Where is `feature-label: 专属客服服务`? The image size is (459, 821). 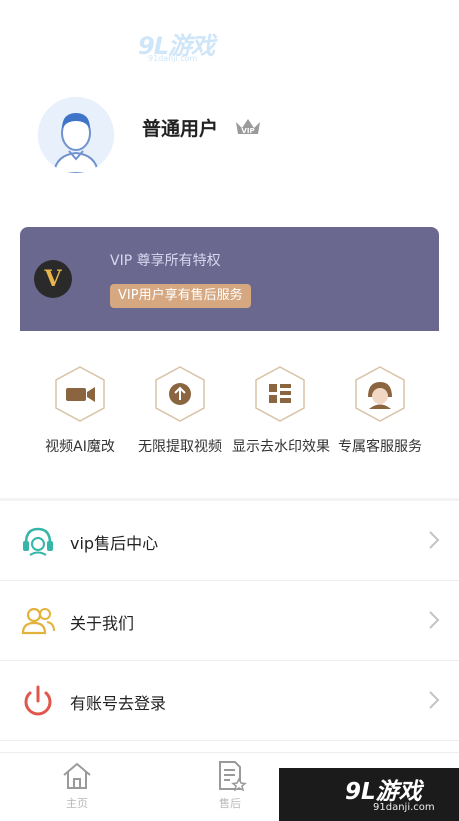
feature-label: 专属客服服务 is located at coordinates (380, 447).